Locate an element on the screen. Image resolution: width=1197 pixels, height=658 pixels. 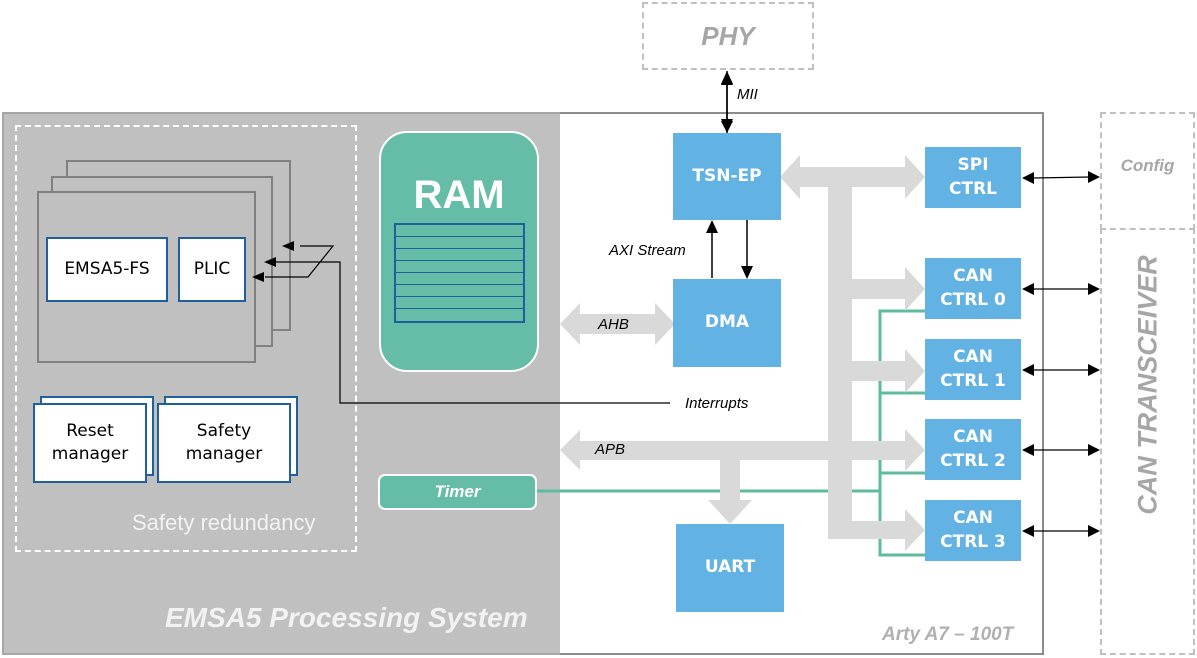
axi-stream-label: AXI Stream is located at coordinates (647, 250).